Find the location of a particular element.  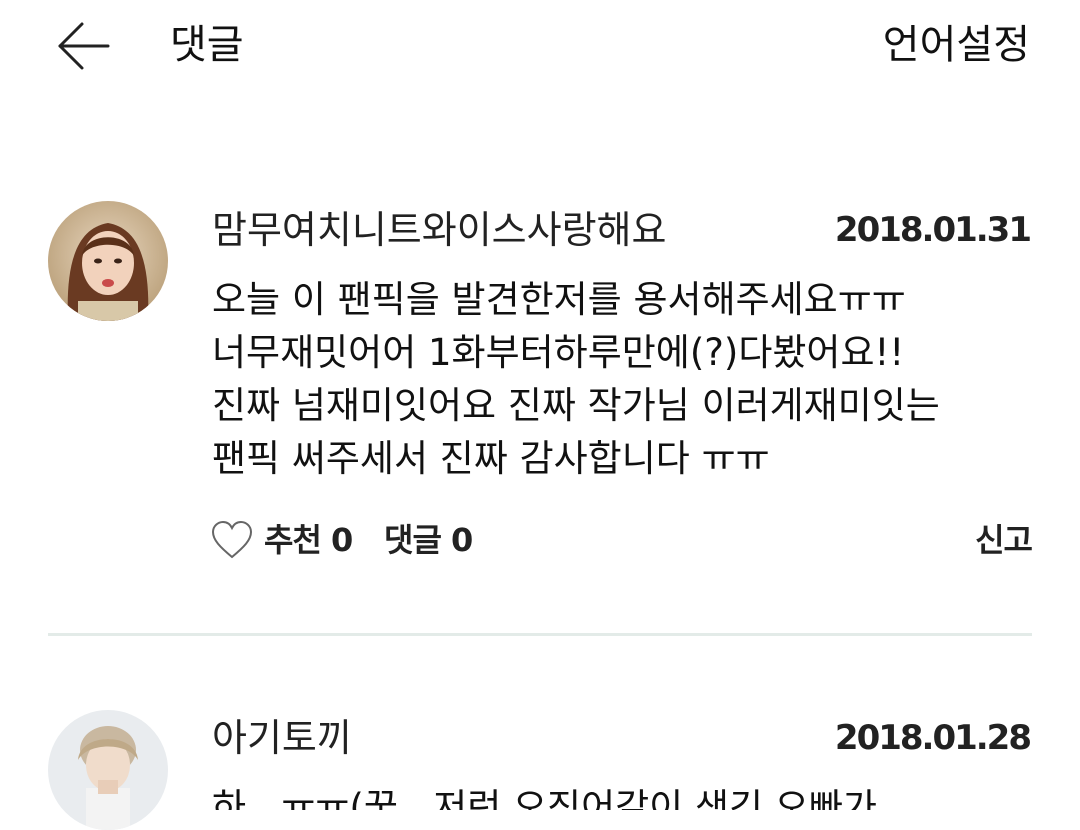

comment-body: 하...ㅠㅠ(꾹.. 저런 오징어같이 생긴 오빠가 is located at coordinates (627, 795).